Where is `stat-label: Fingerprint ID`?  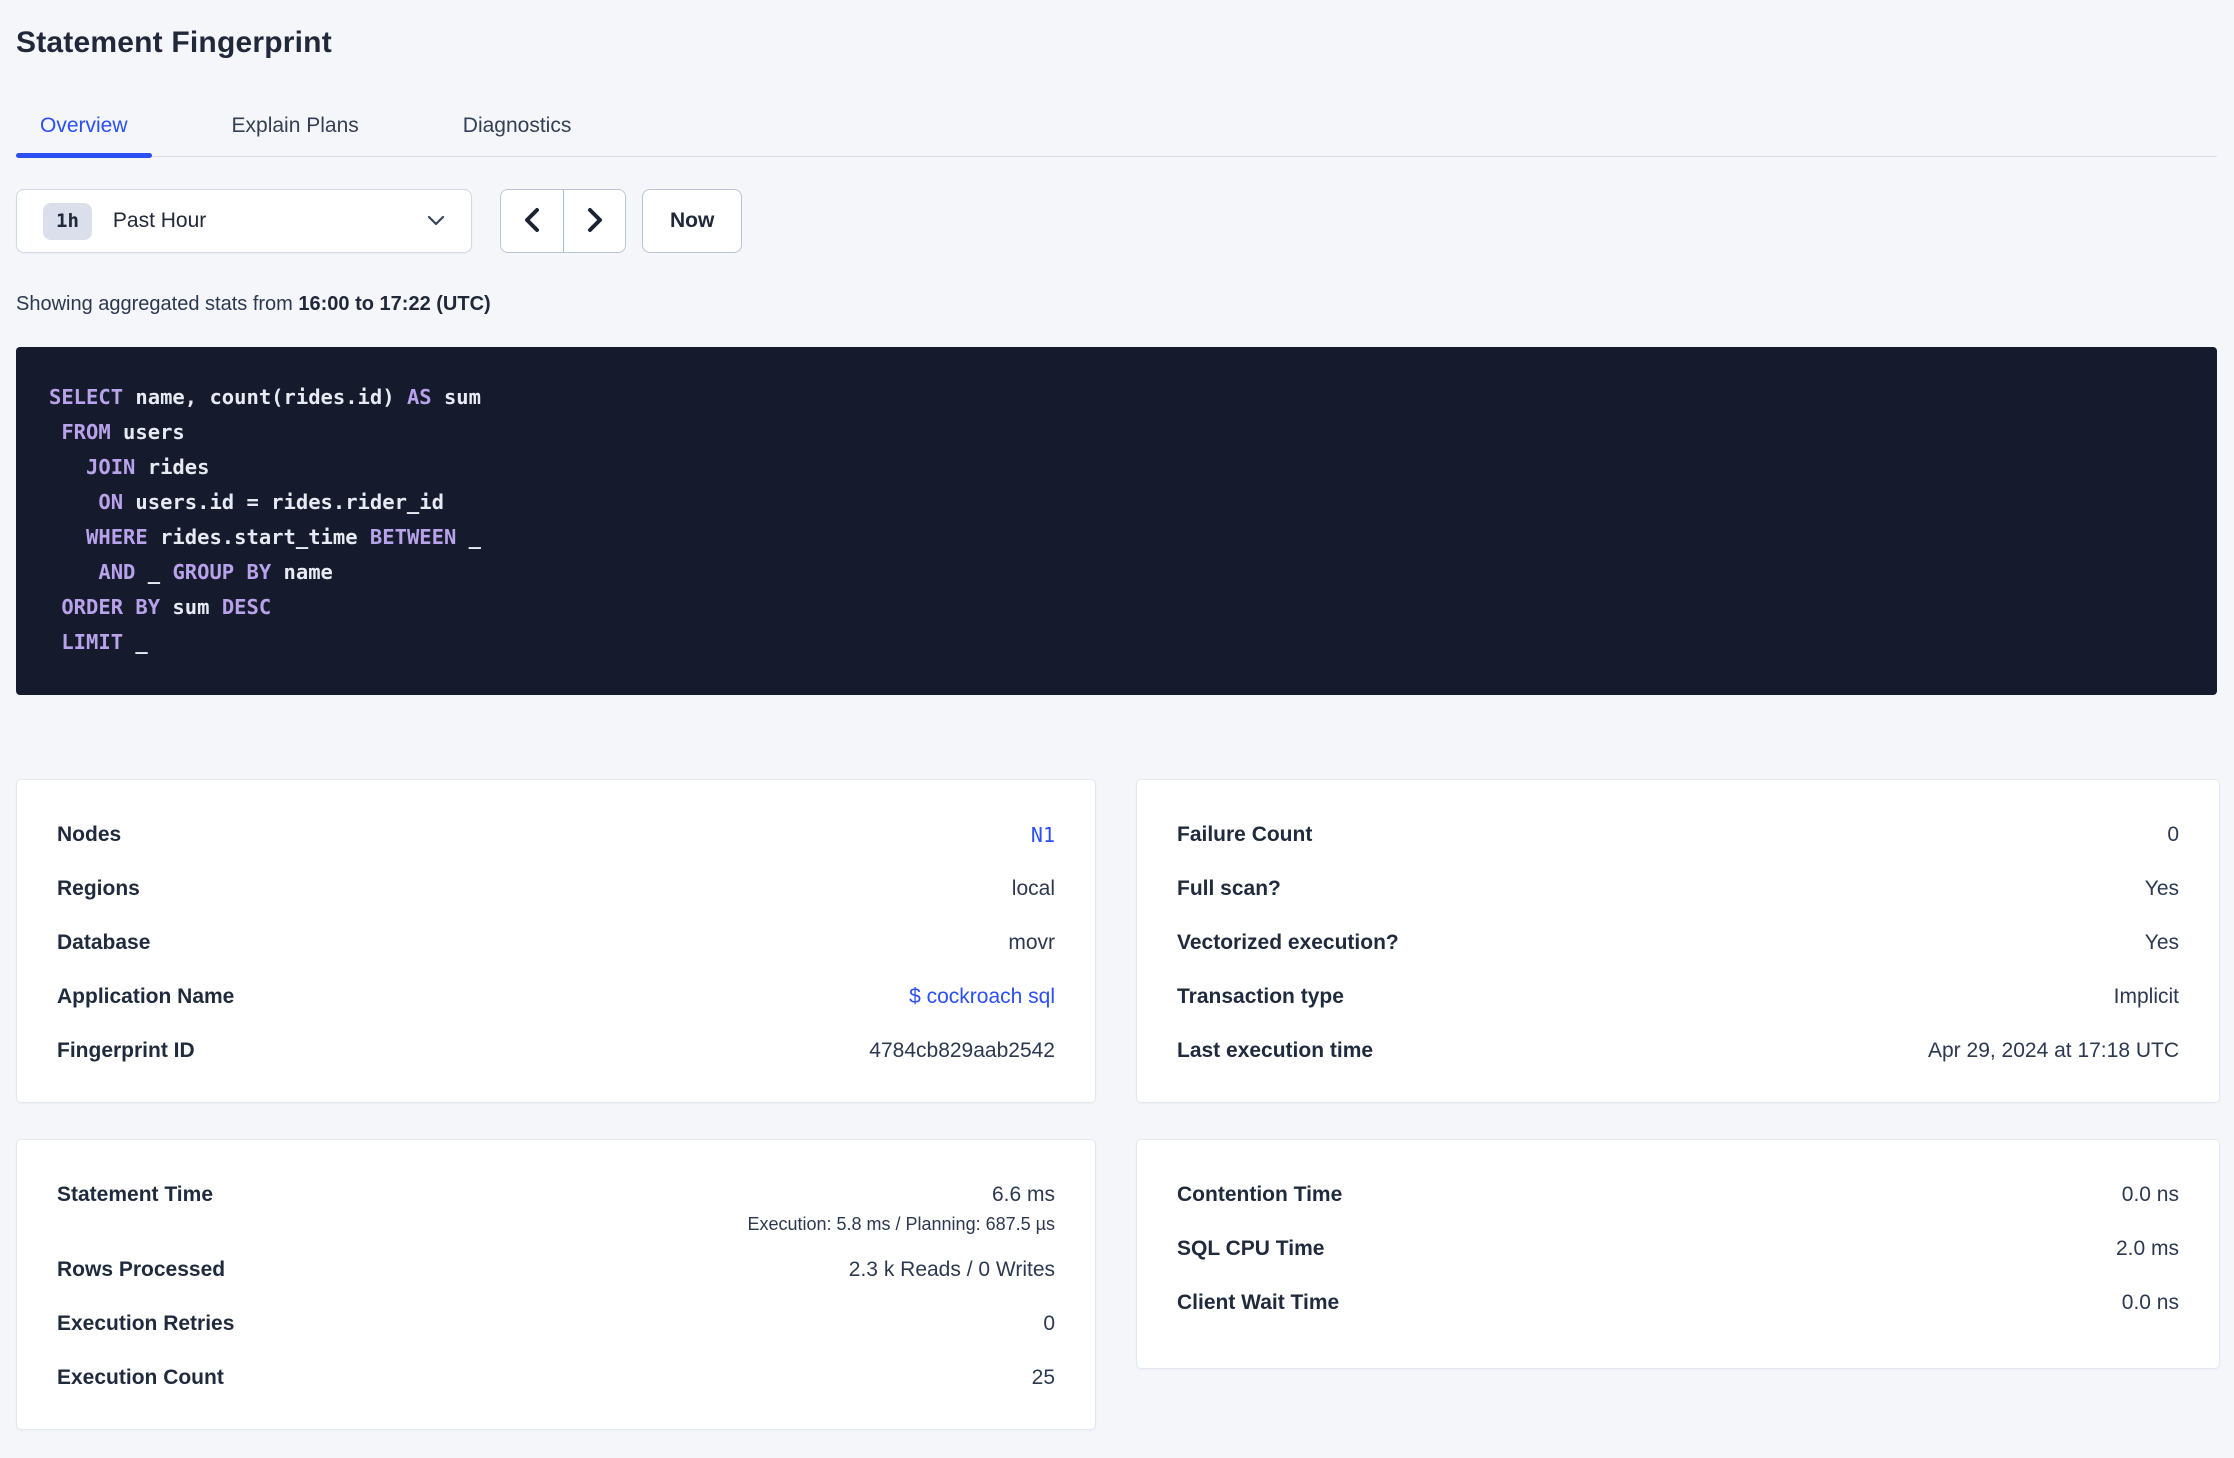
stat-label: Fingerprint ID is located at coordinates (126, 1050).